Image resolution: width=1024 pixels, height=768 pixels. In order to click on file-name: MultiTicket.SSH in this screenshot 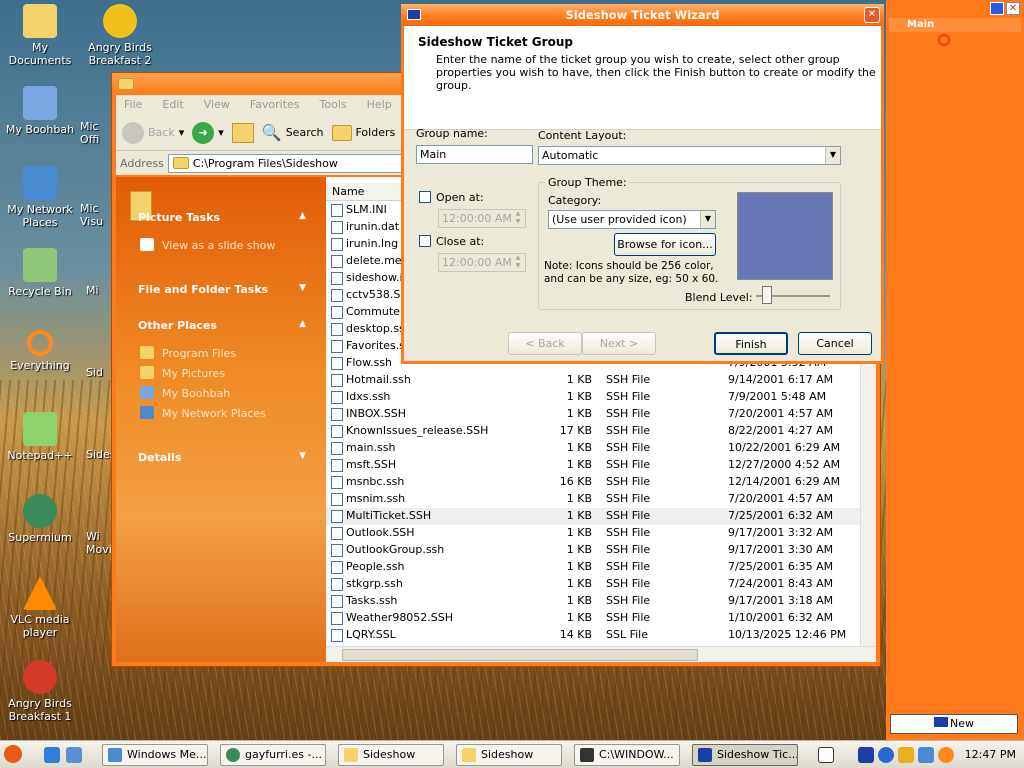, I will do `click(389, 515)`.